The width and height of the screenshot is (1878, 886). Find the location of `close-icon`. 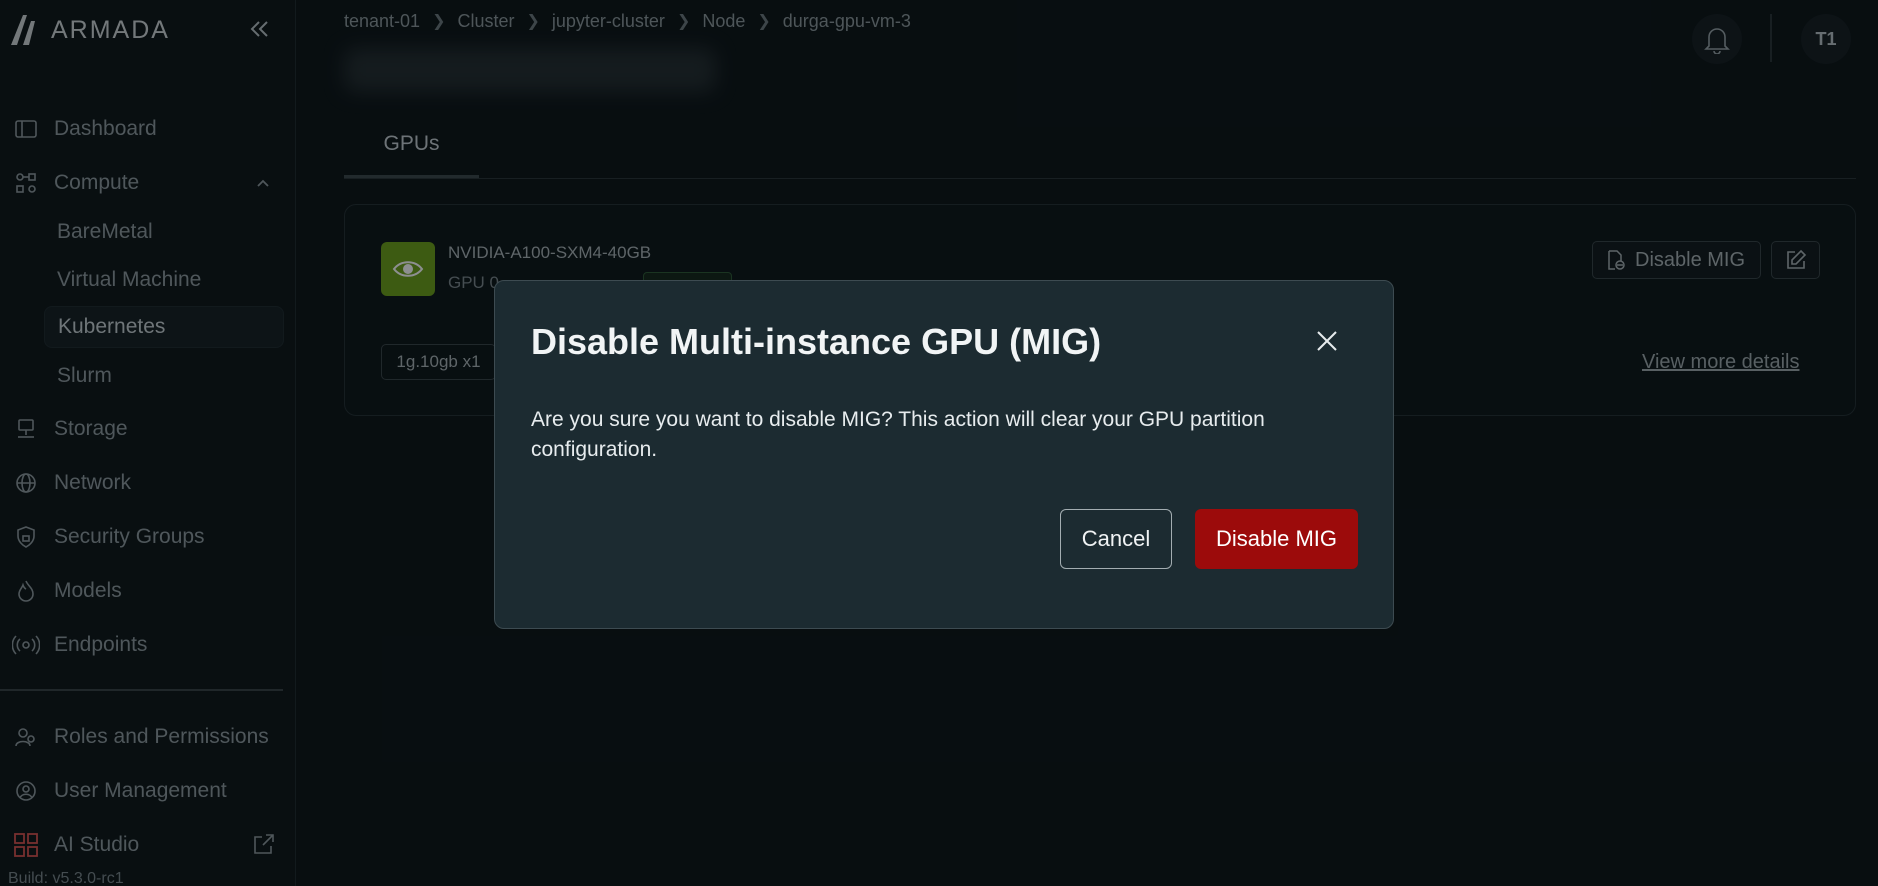

close-icon is located at coordinates (1327, 341).